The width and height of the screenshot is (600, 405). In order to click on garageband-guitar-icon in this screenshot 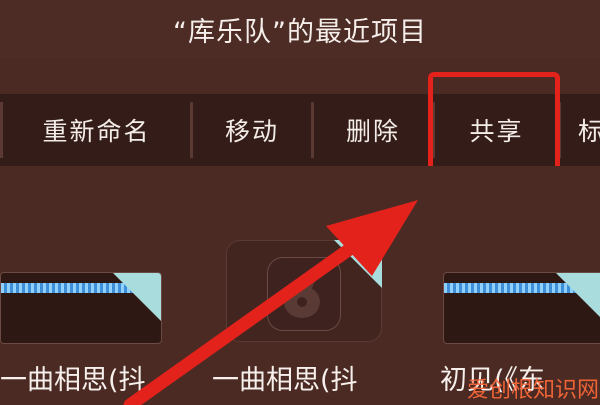, I will do `click(304, 294)`.